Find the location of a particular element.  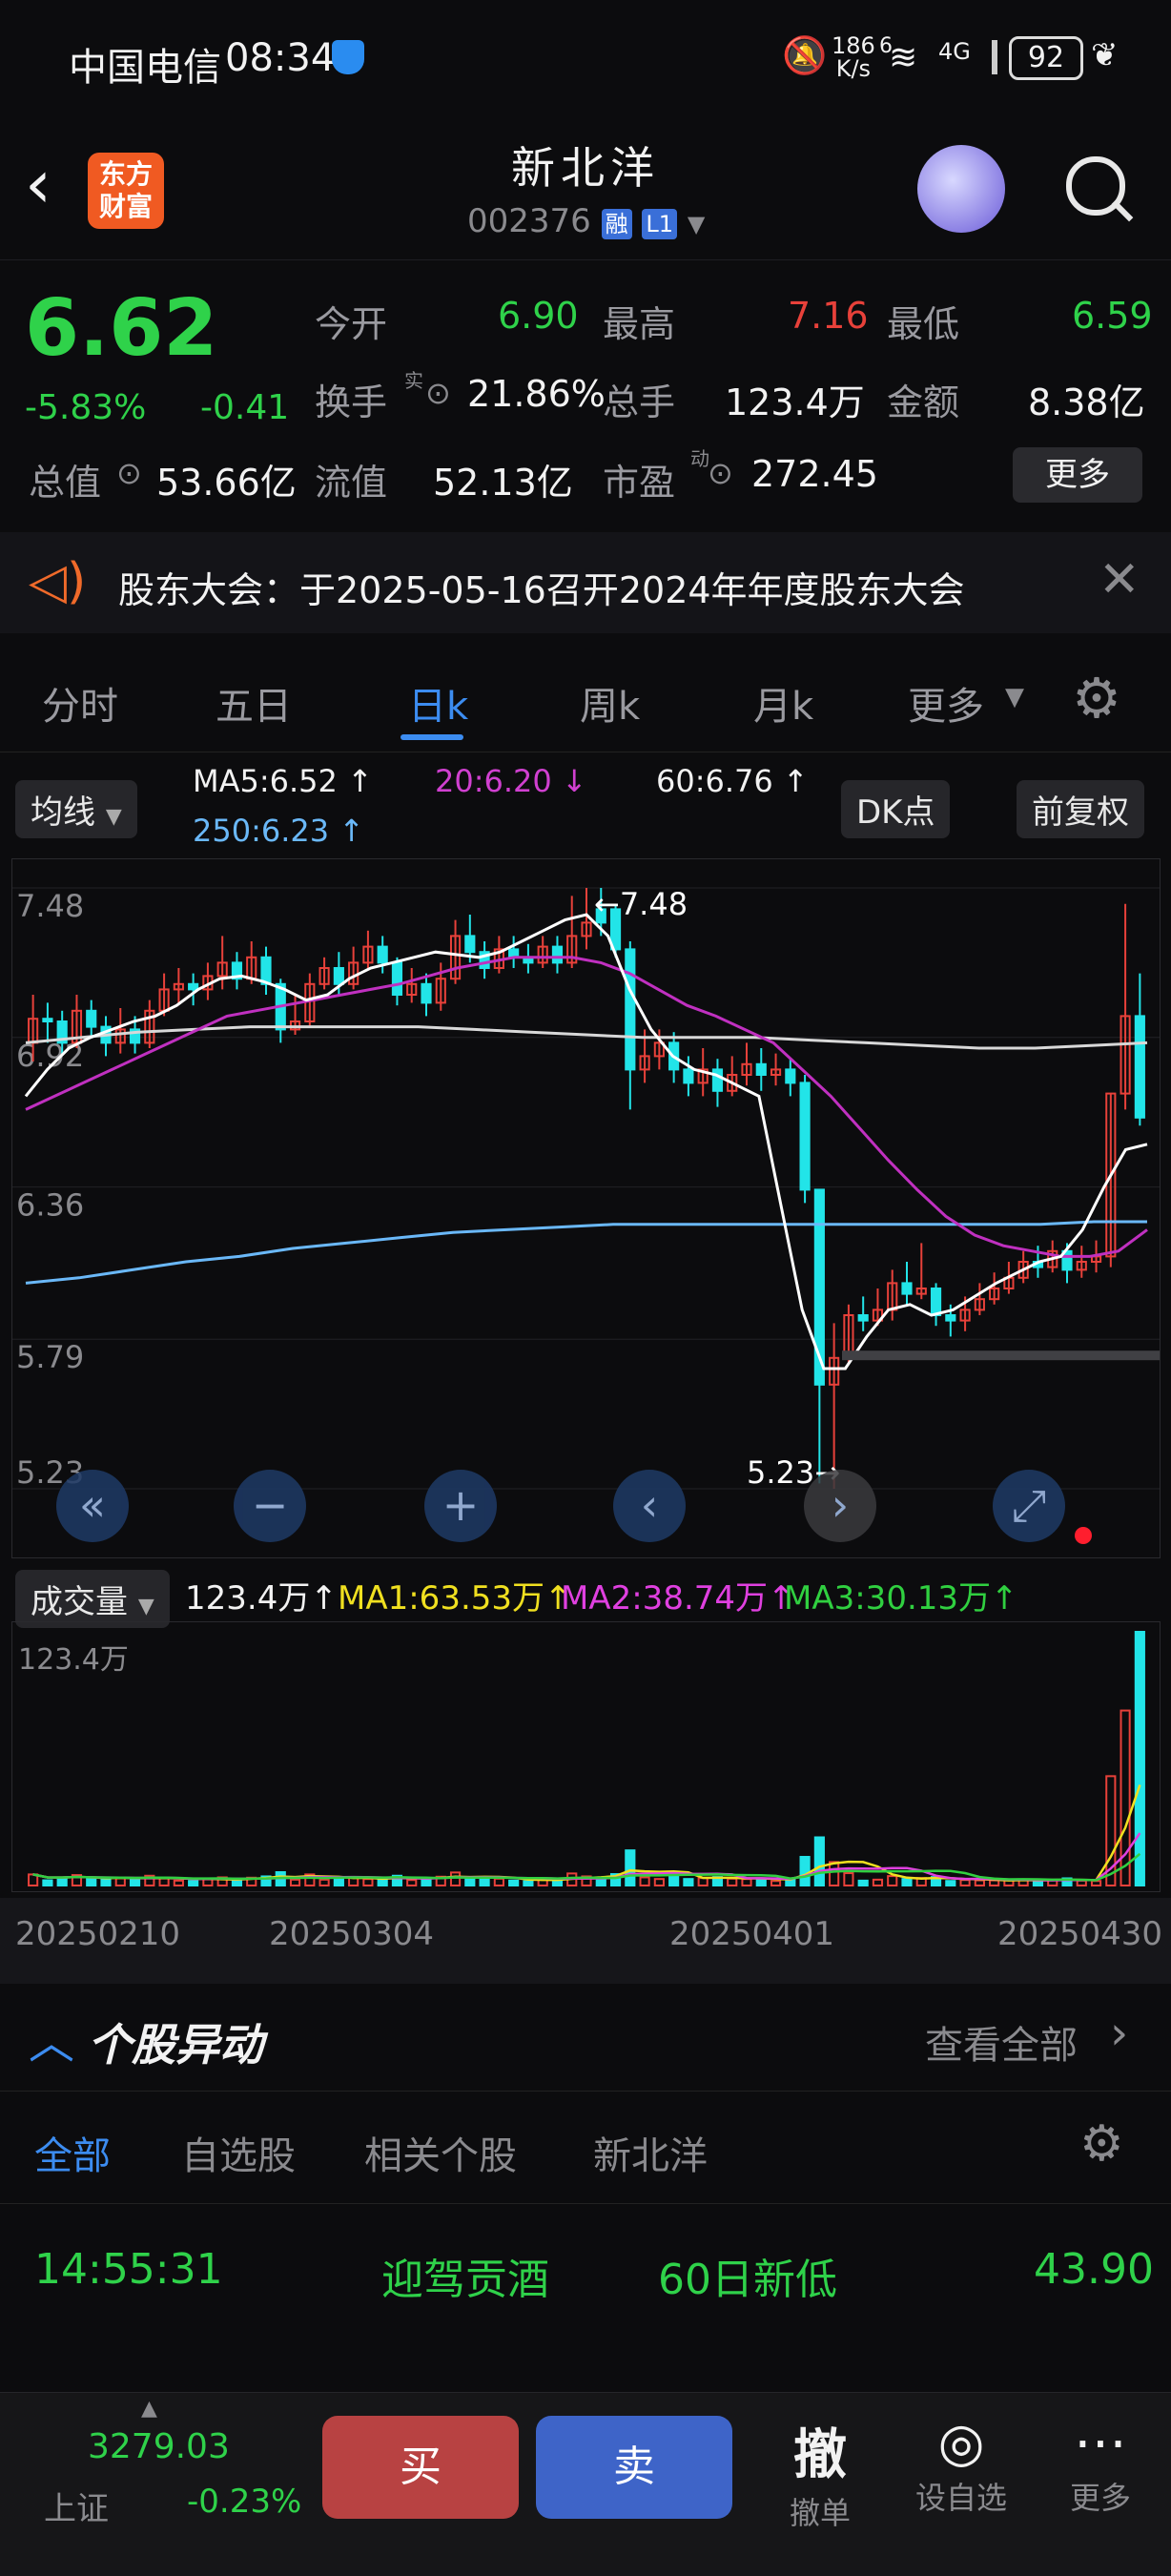

add-watch-button: ◎ 设自选 is located at coordinates (961, 2465).